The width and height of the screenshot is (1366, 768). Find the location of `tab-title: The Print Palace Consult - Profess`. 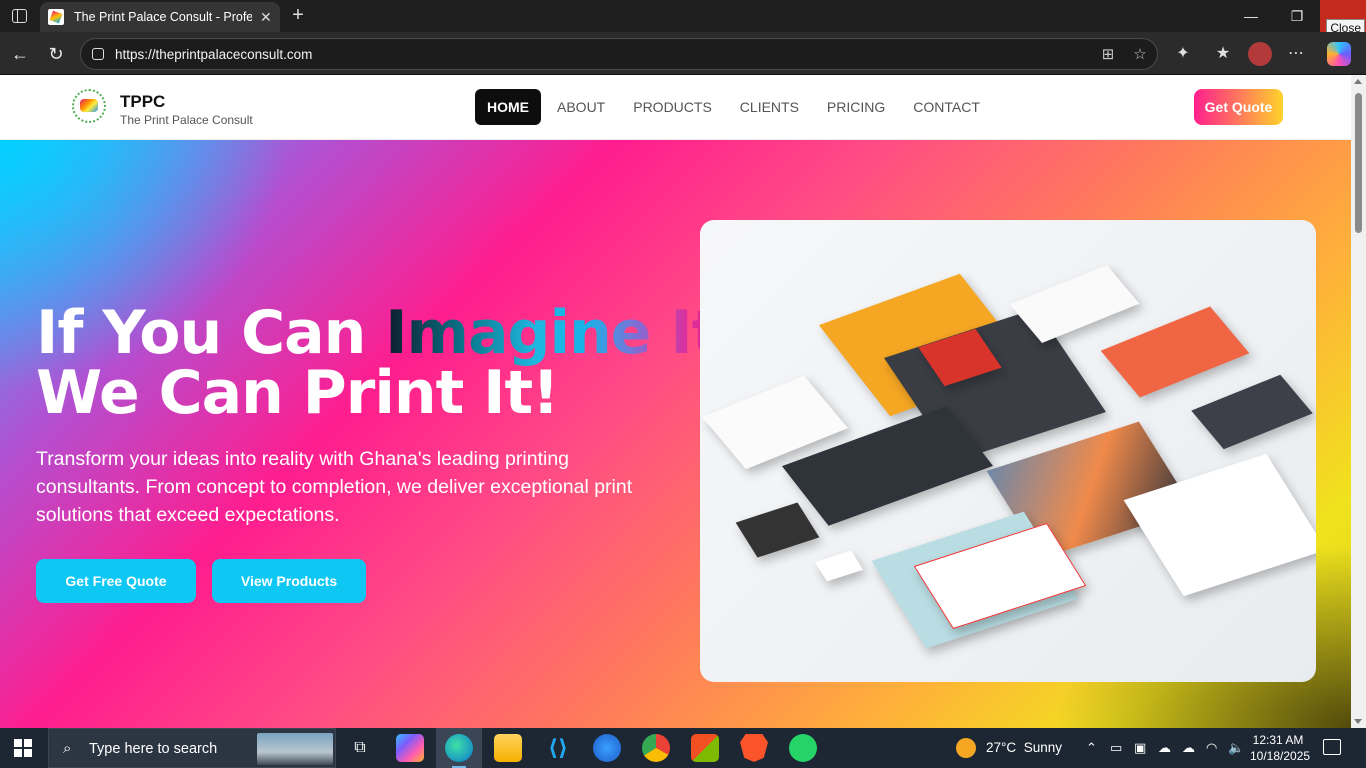

tab-title: The Print Palace Consult - Profess is located at coordinates (163, 17).